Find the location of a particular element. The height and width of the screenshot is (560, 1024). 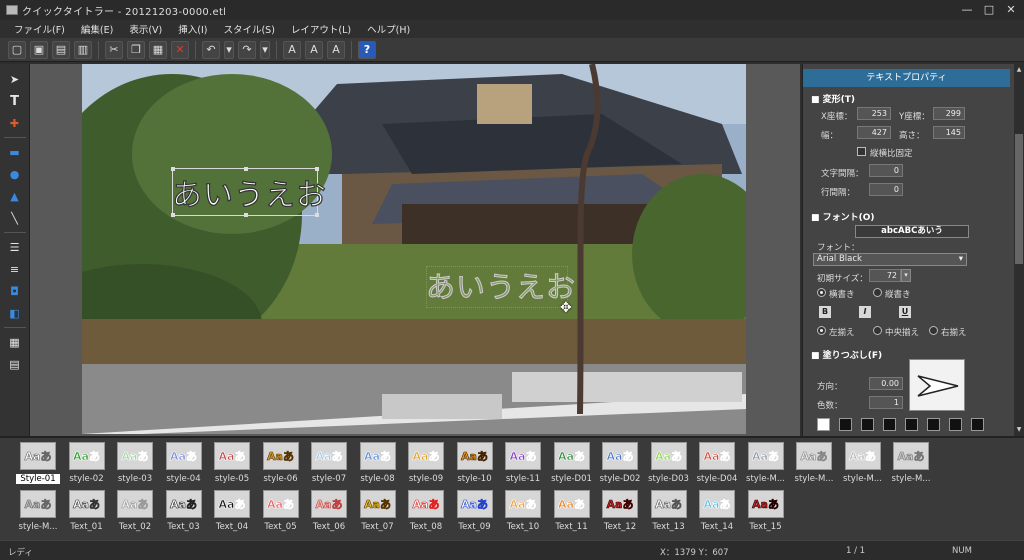

rectangle-icon: ▬ is located at coordinates (15, 152).